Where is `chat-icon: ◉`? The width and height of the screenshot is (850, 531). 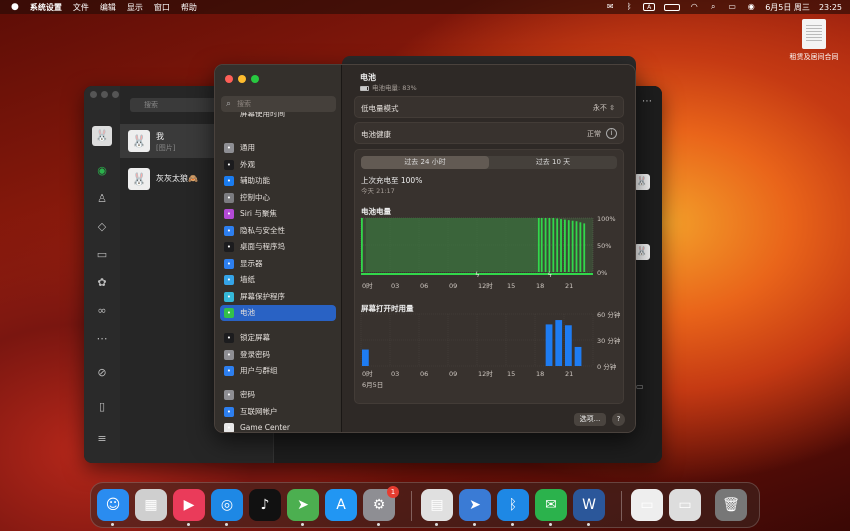 chat-icon: ◉ is located at coordinates (102, 171).